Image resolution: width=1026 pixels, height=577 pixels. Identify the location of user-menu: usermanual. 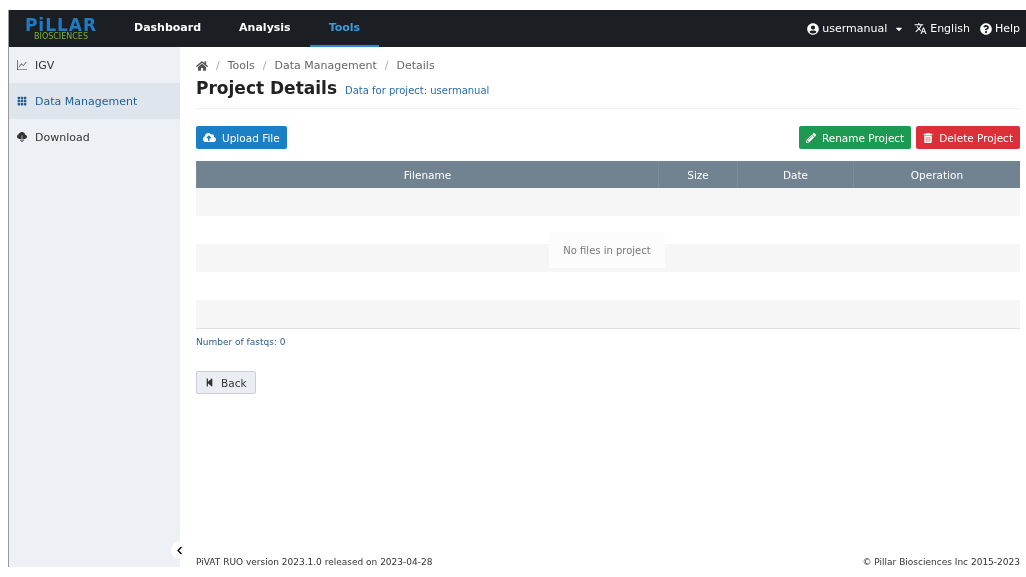
(856, 28).